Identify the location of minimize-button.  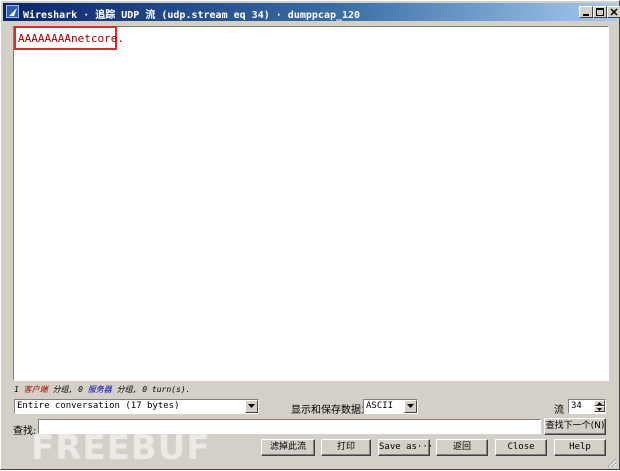
(586, 12).